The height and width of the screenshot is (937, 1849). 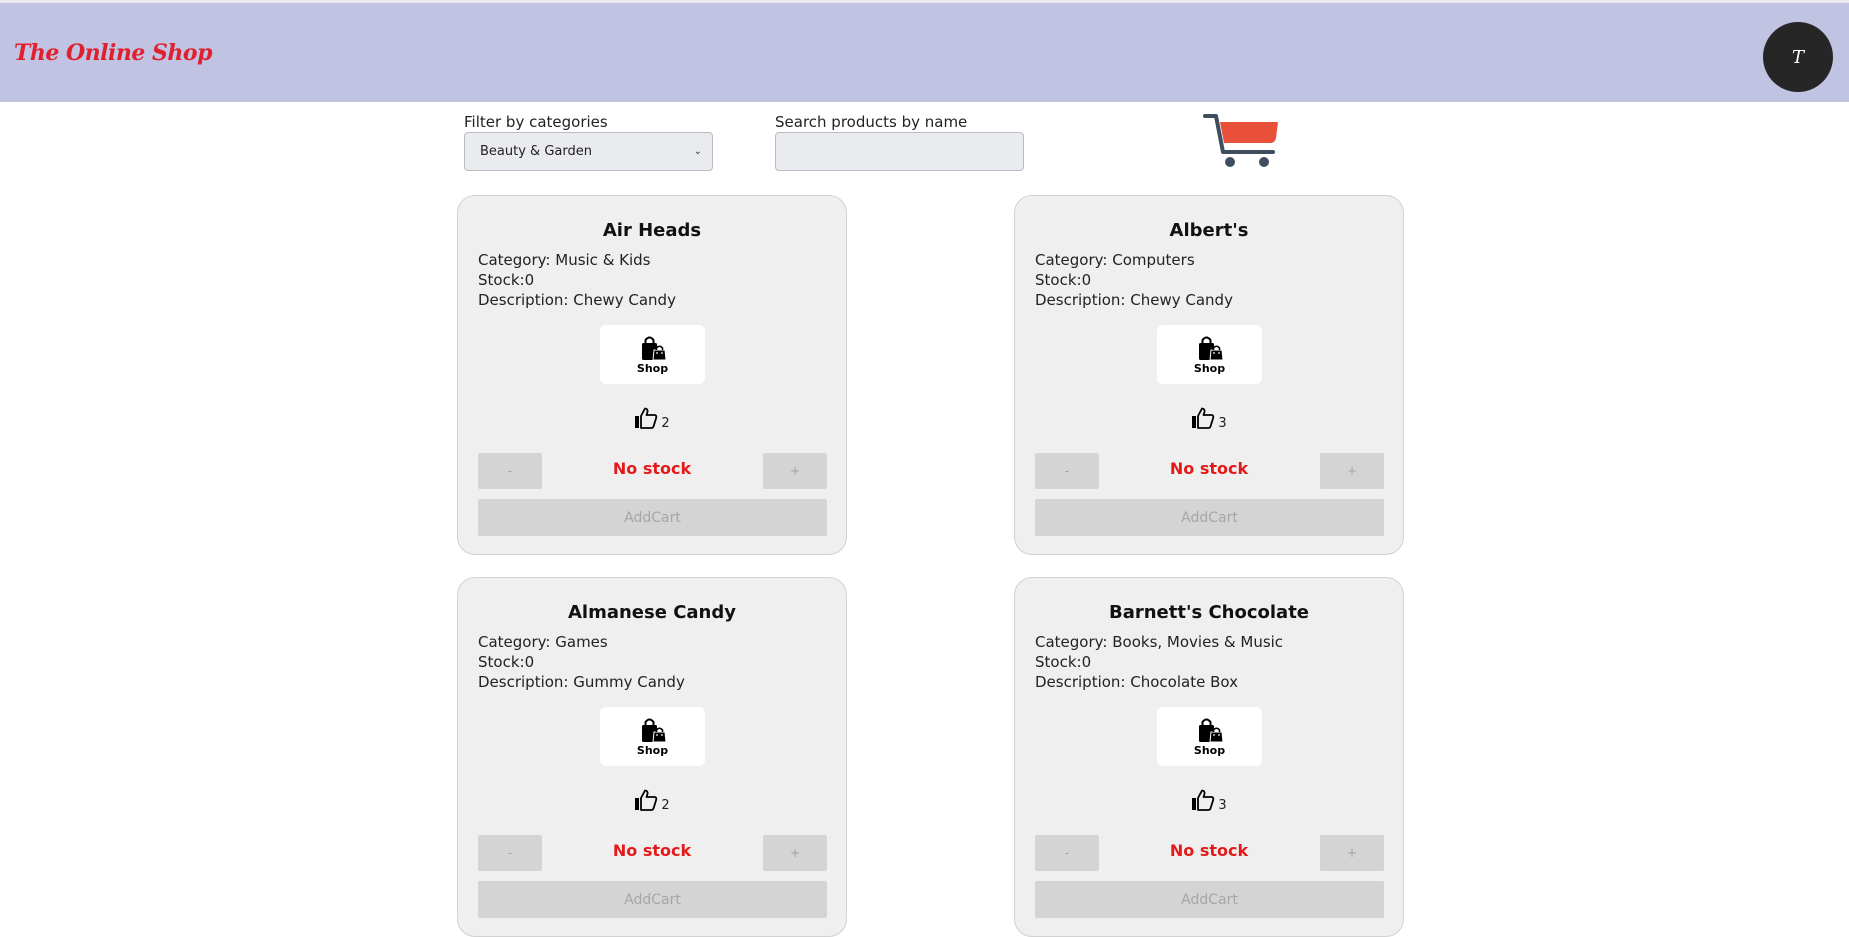 I want to click on product-category: Category: Books, Movies & Music, so click(x=1159, y=642).